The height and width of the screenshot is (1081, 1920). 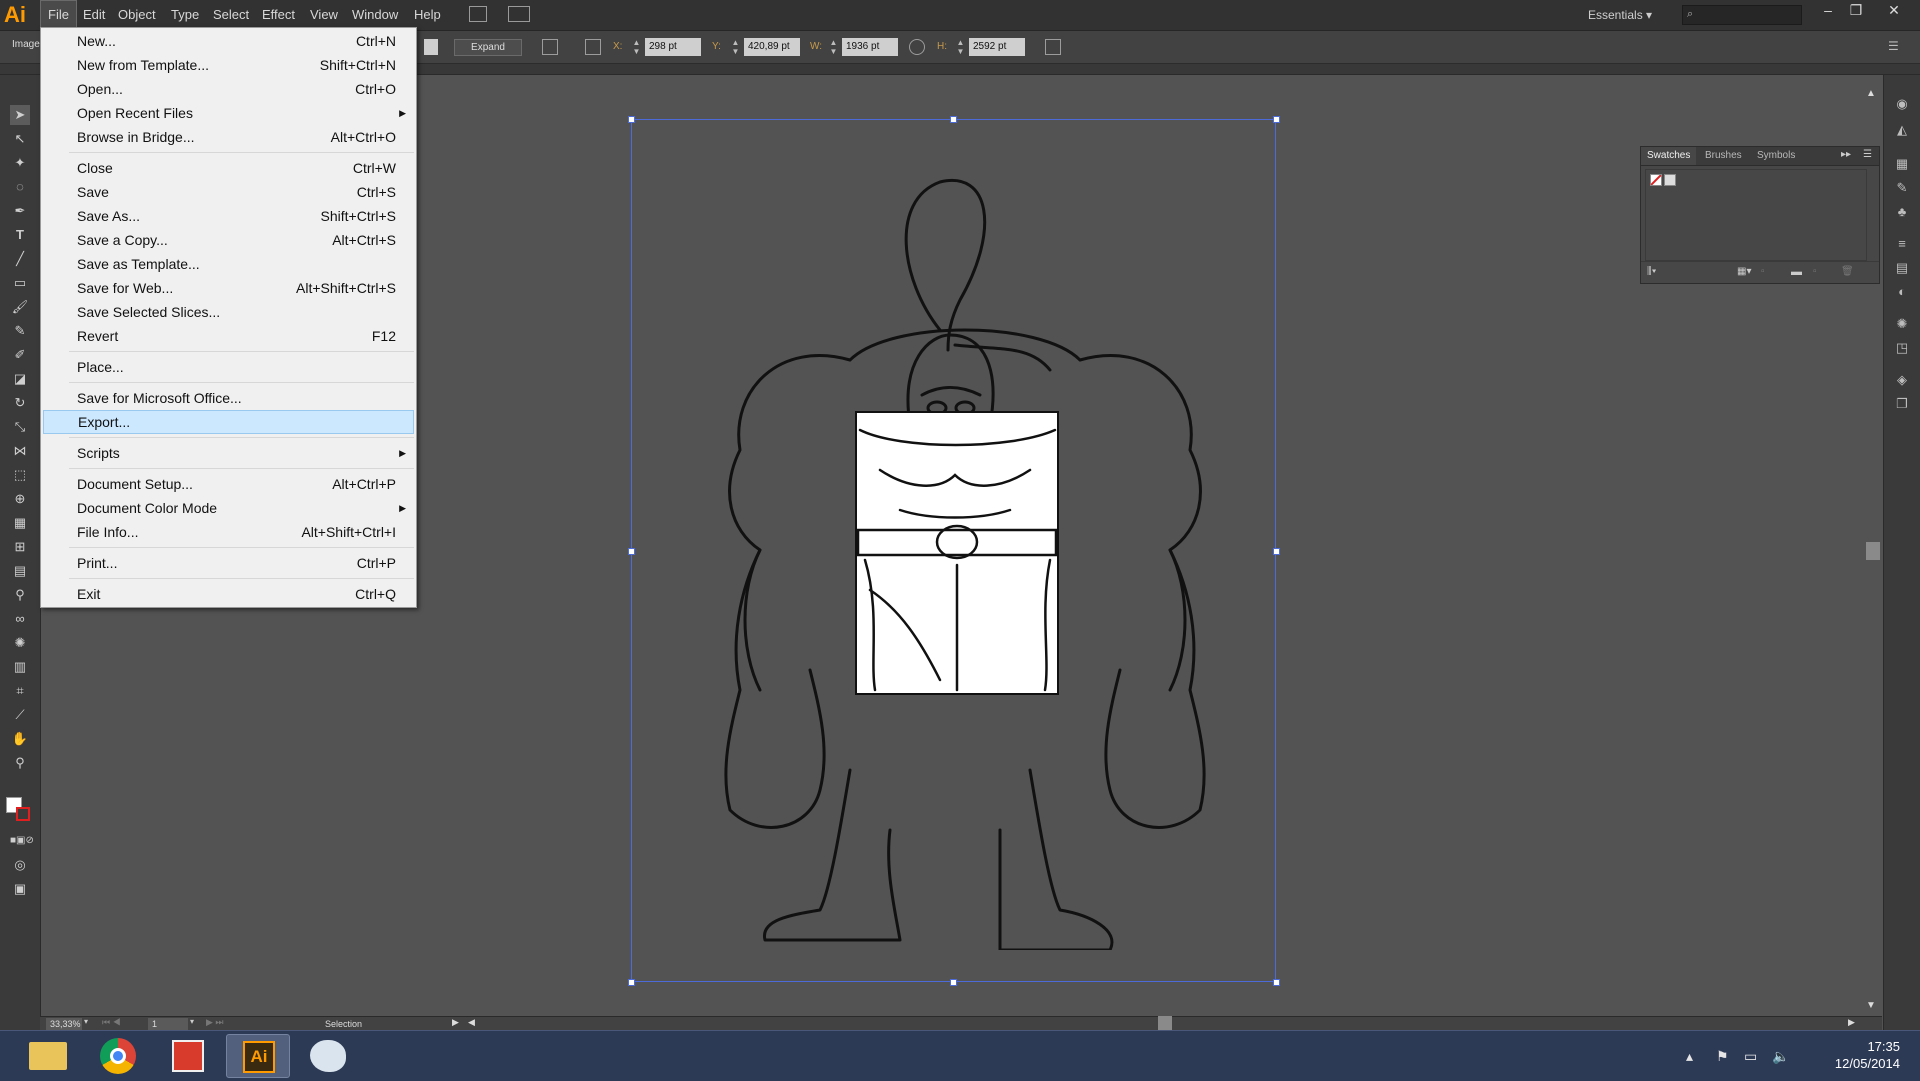 I want to click on blend-tool-icon: ∞, so click(x=20, y=619).